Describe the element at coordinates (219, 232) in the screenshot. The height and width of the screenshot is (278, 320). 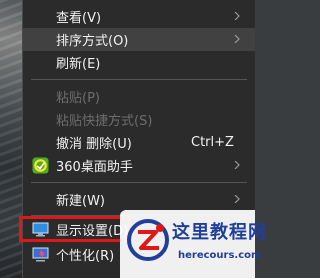
I see `watermark-title: 这里教程网` at that location.